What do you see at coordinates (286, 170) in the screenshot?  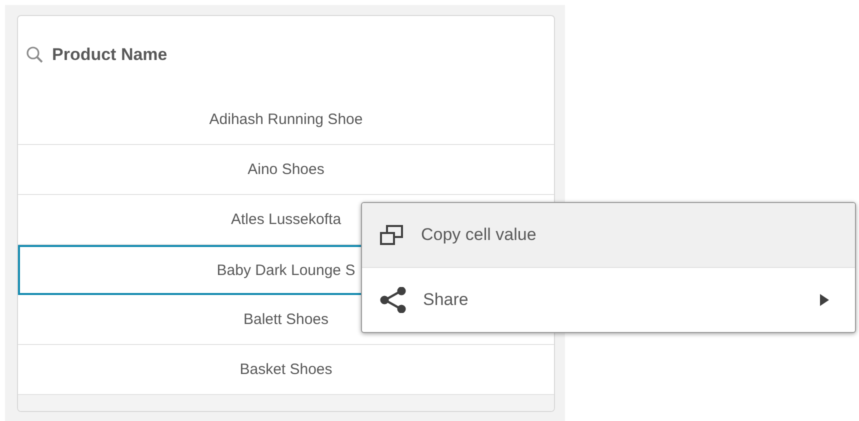 I see `list-item: Aino Shoes` at bounding box center [286, 170].